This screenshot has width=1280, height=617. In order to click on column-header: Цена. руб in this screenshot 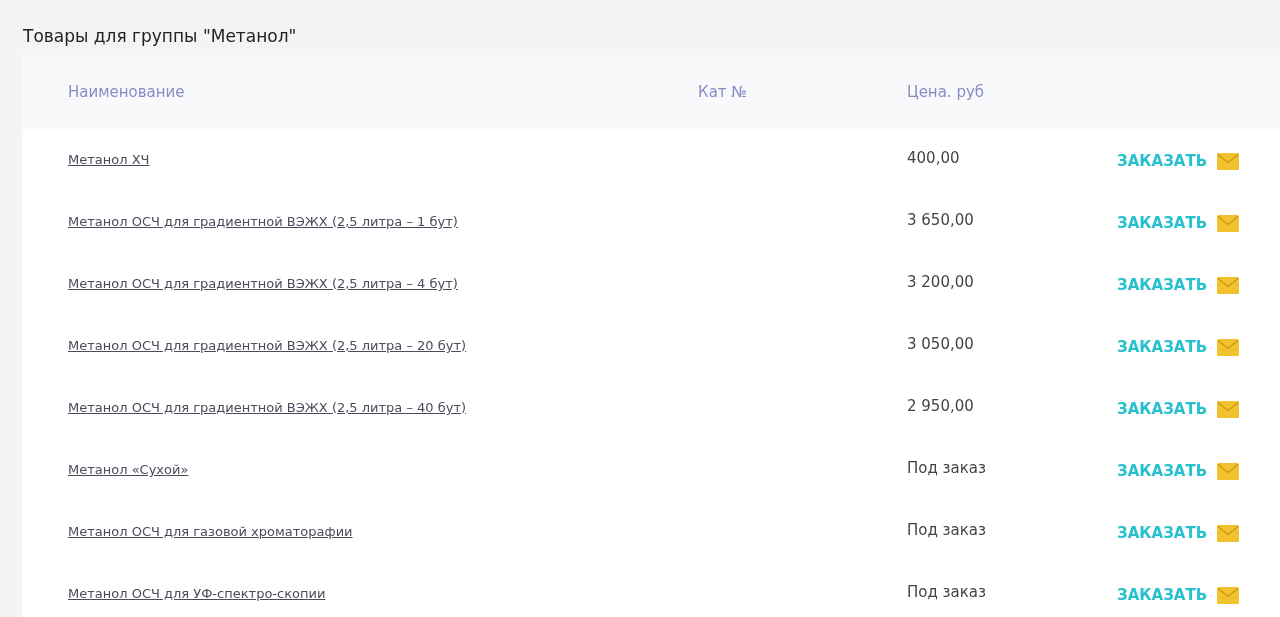, I will do `click(946, 92)`.